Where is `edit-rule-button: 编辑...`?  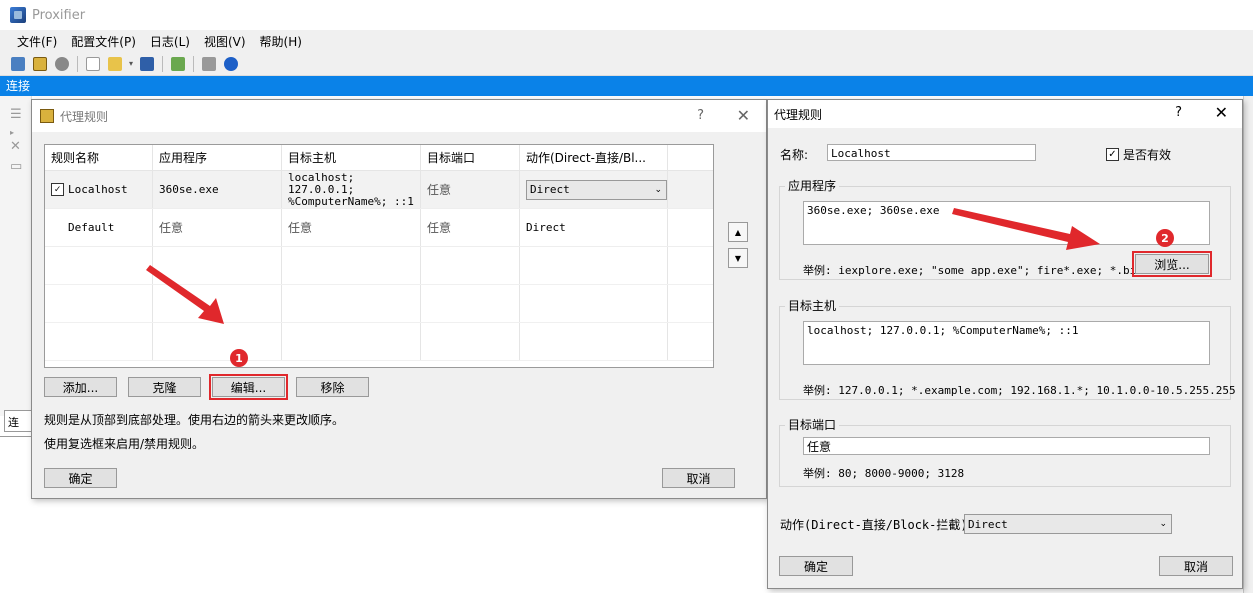 edit-rule-button: 编辑... is located at coordinates (248, 387).